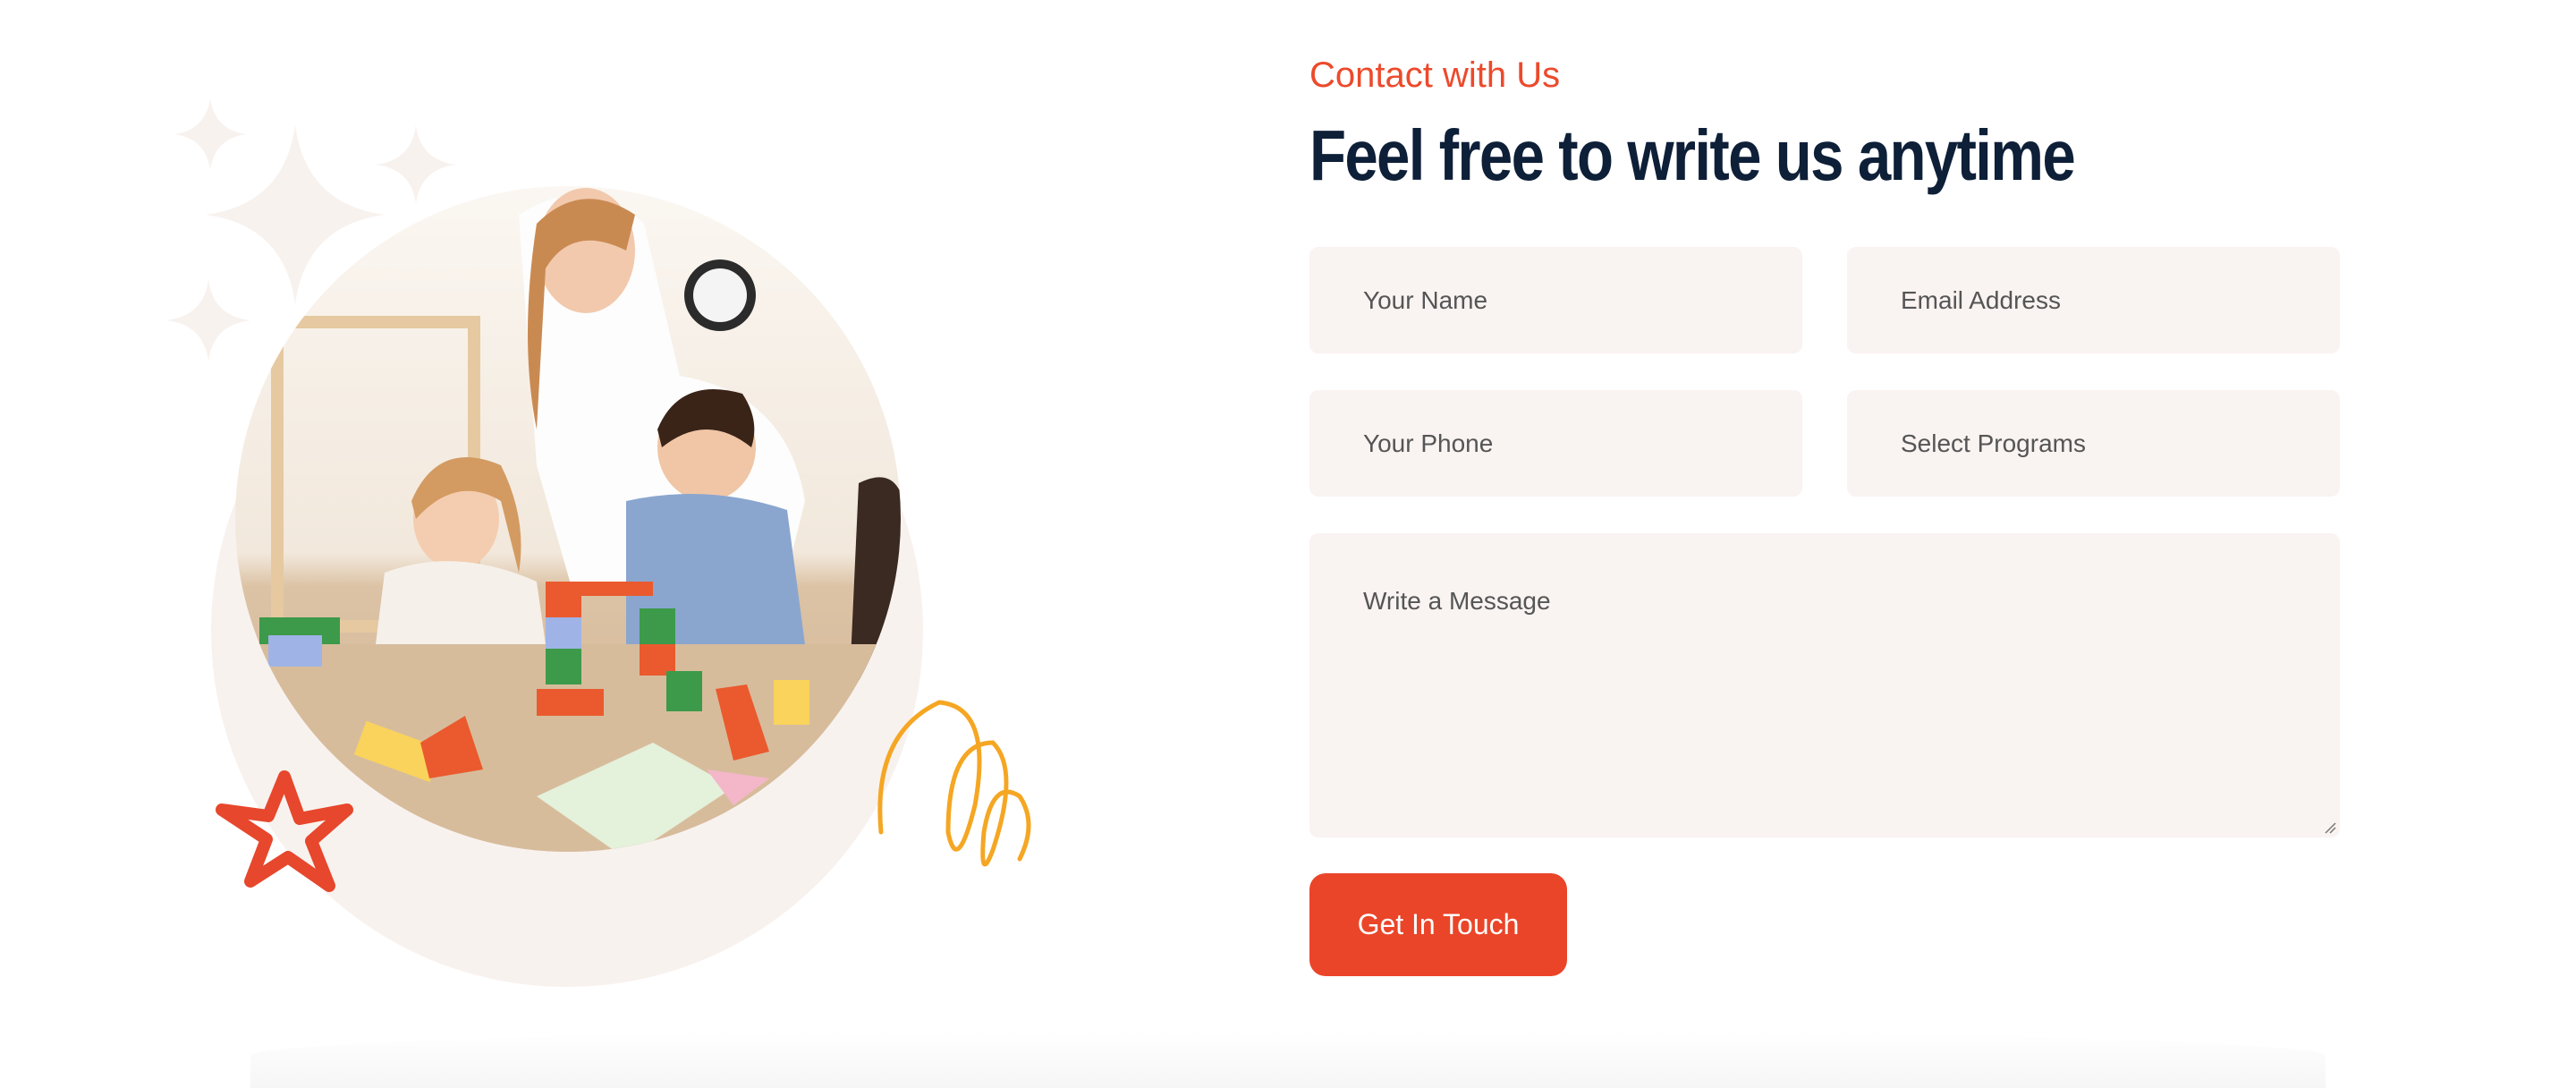  I want to click on resize-handle-icon, so click(2330, 827).